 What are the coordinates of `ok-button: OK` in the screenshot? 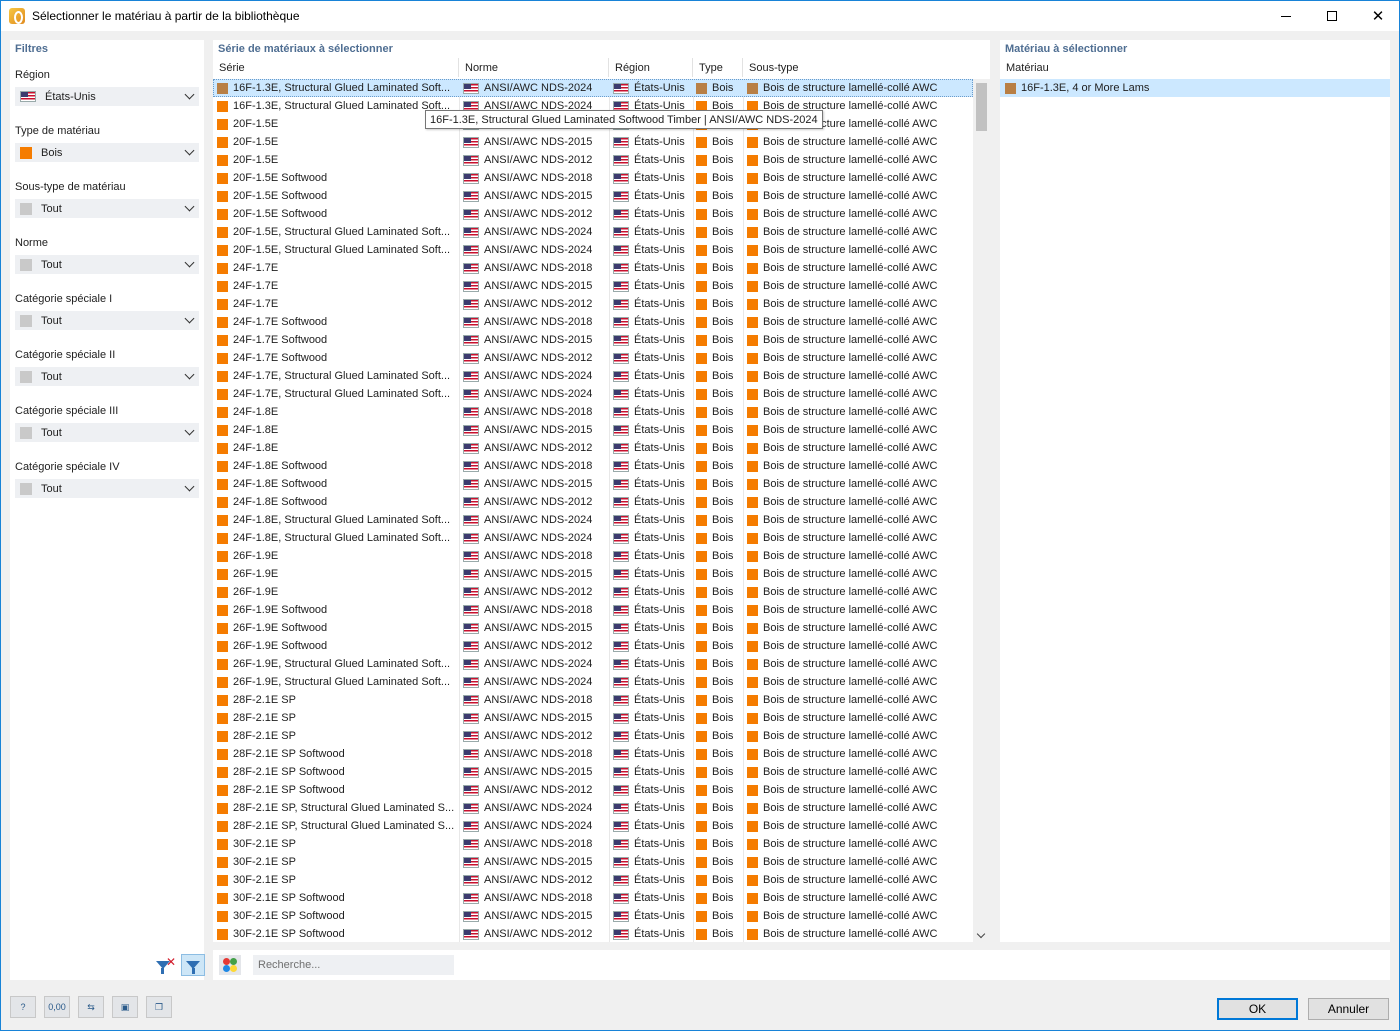 It's located at (1257, 1009).